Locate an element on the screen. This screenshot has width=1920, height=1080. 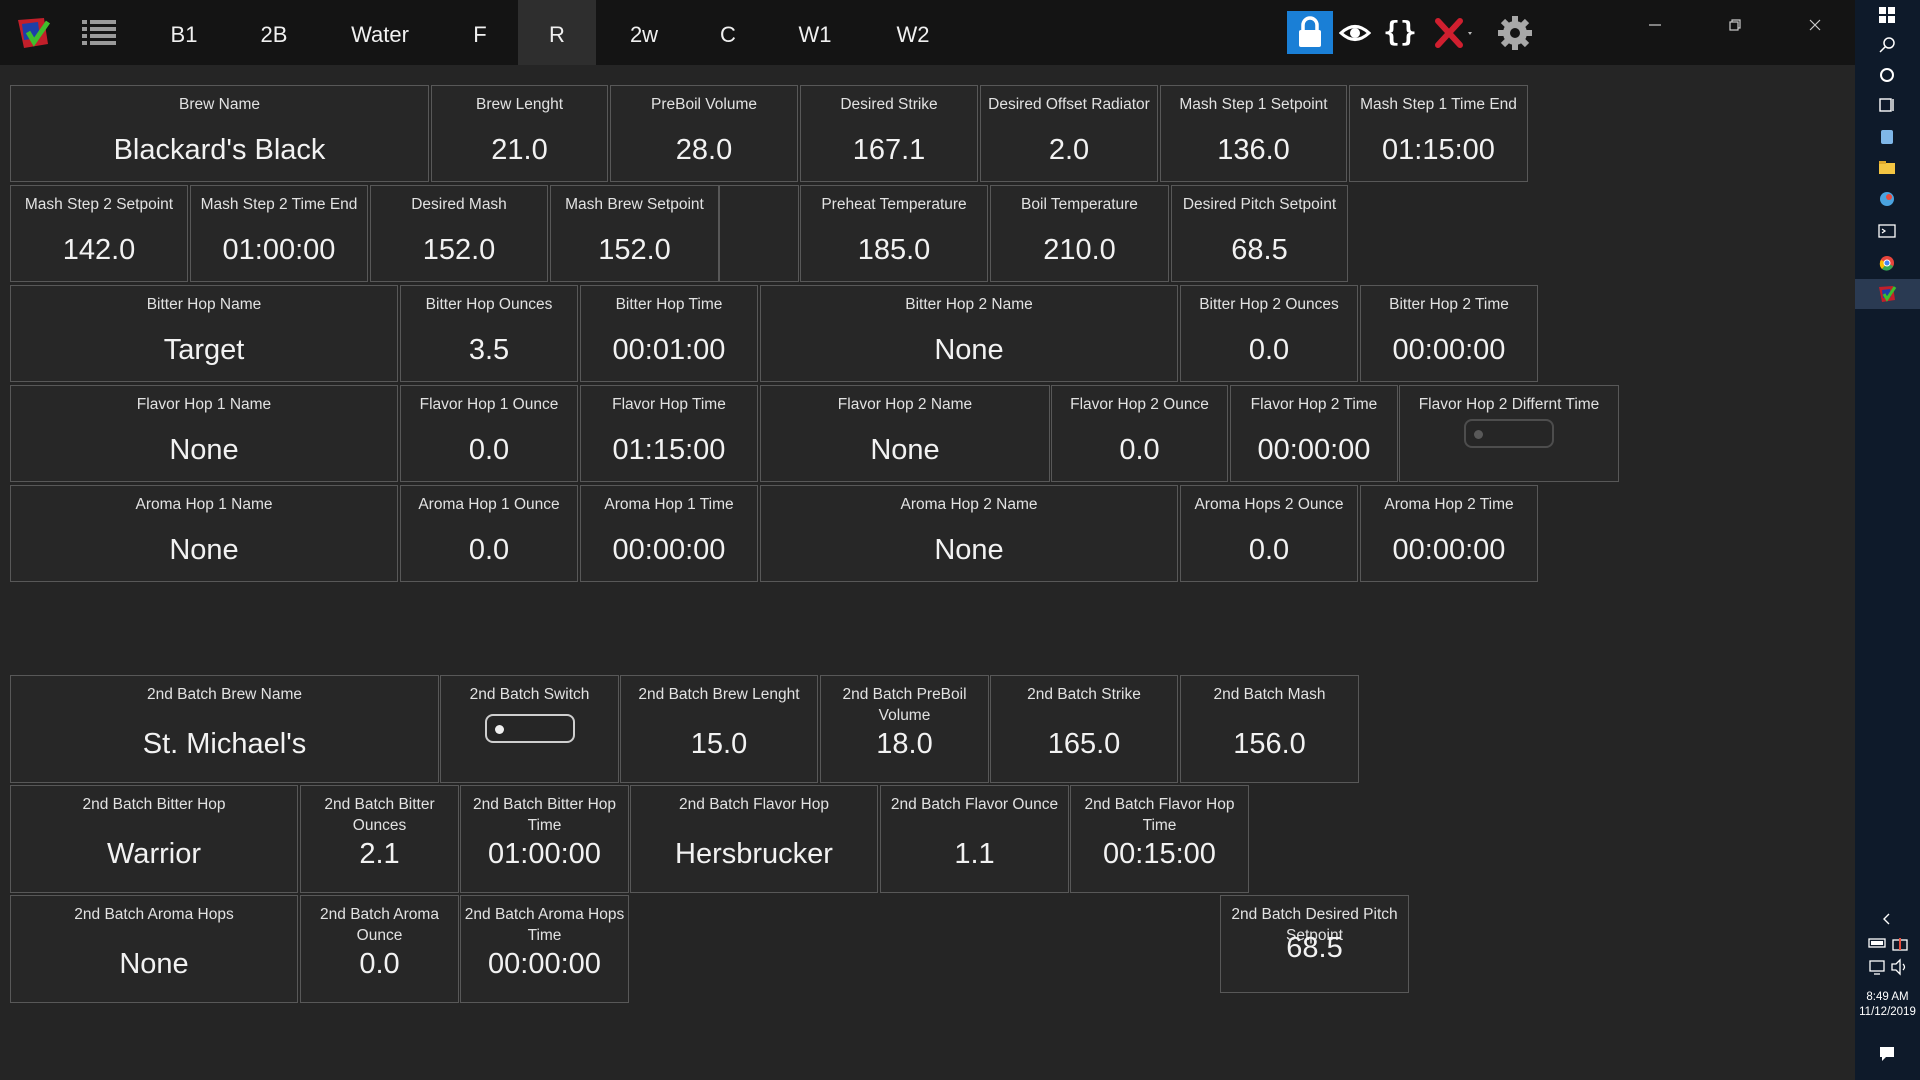
tile-bitter-hop2-ounces: Bitter Hop 2 Ounces 0.0 is located at coordinates (1269, 333).